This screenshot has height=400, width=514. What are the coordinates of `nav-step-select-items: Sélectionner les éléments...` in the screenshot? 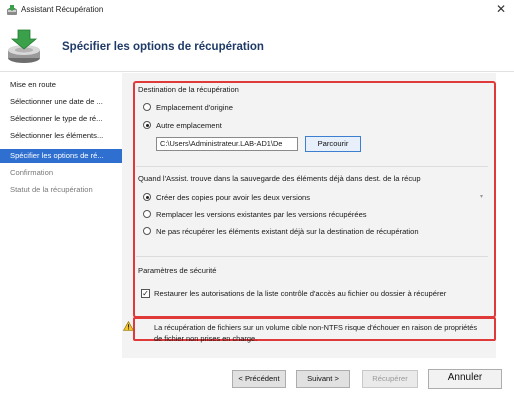 It's located at (61, 136).